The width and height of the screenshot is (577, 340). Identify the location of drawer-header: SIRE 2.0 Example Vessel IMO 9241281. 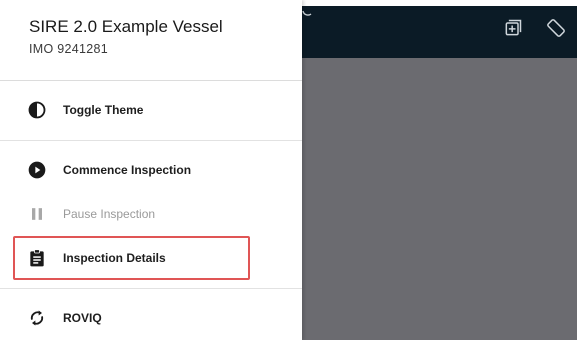
(151, 40).